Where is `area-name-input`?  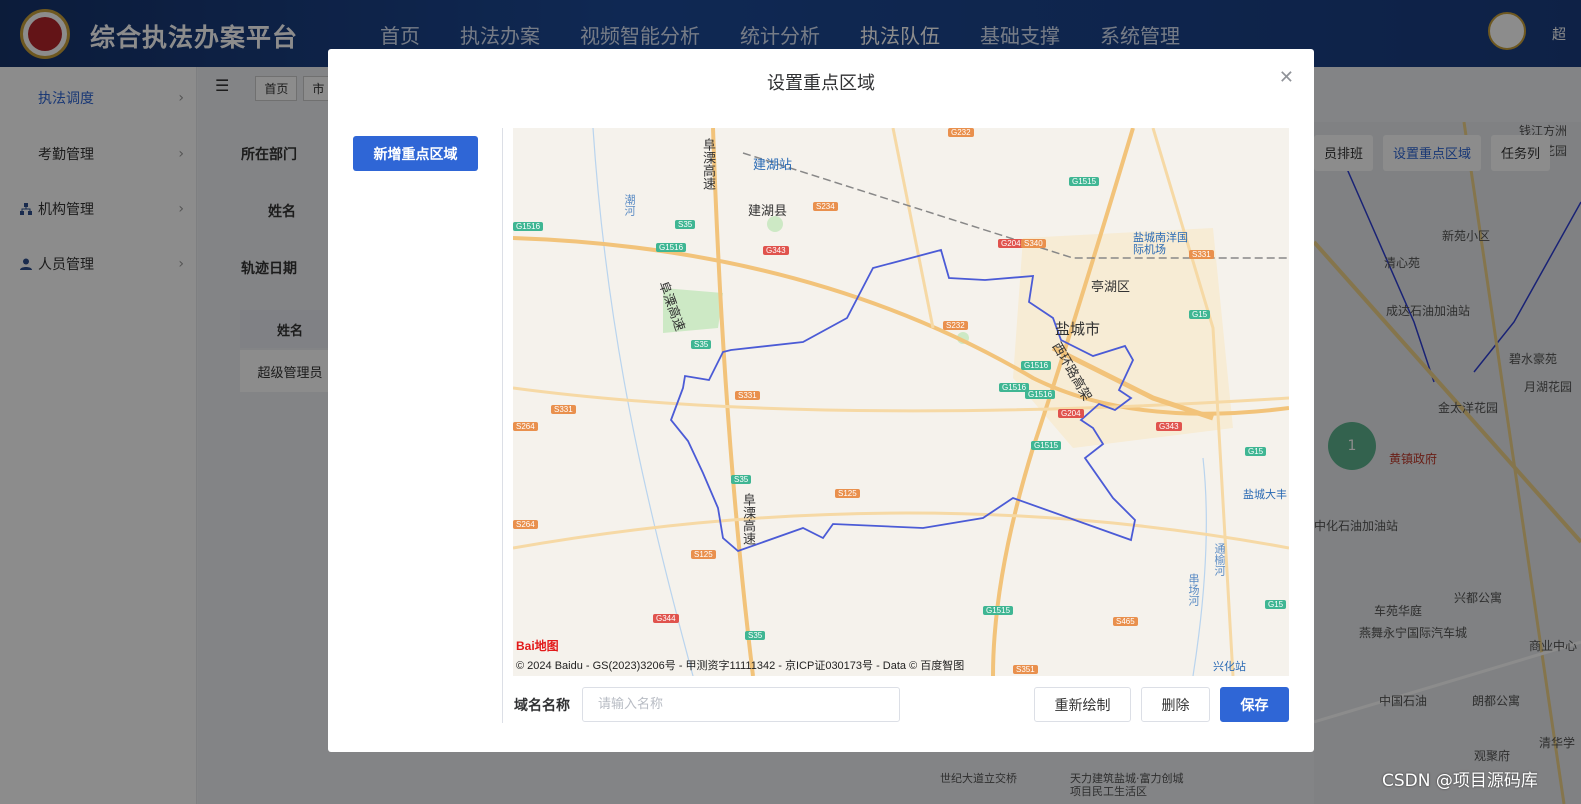 area-name-input is located at coordinates (741, 704).